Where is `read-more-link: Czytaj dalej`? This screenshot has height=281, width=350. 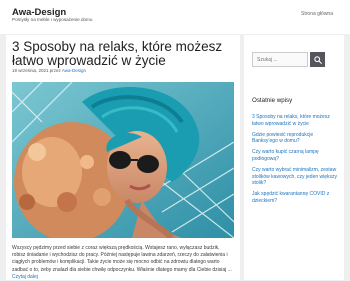
read-more-link: Czytaj dalej is located at coordinates (25, 277).